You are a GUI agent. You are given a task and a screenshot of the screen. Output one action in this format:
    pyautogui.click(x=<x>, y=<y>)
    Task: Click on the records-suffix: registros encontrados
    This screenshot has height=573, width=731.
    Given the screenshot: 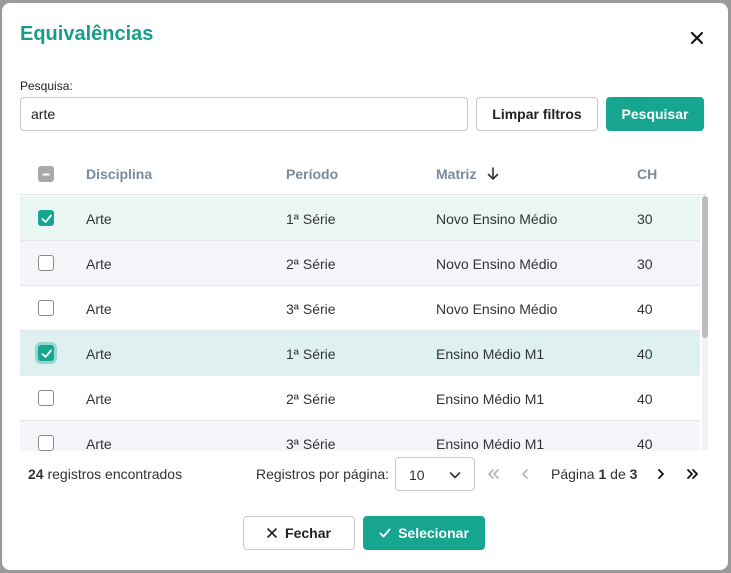 What is the action you would take?
    pyautogui.click(x=113, y=474)
    